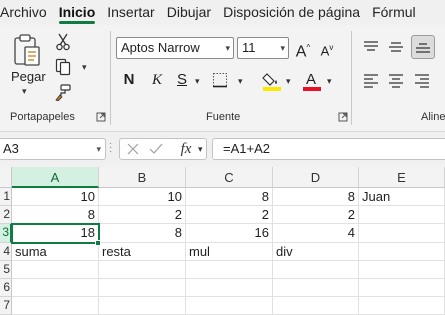 This screenshot has height=315, width=445. I want to click on fill-color-icon, so click(272, 81).